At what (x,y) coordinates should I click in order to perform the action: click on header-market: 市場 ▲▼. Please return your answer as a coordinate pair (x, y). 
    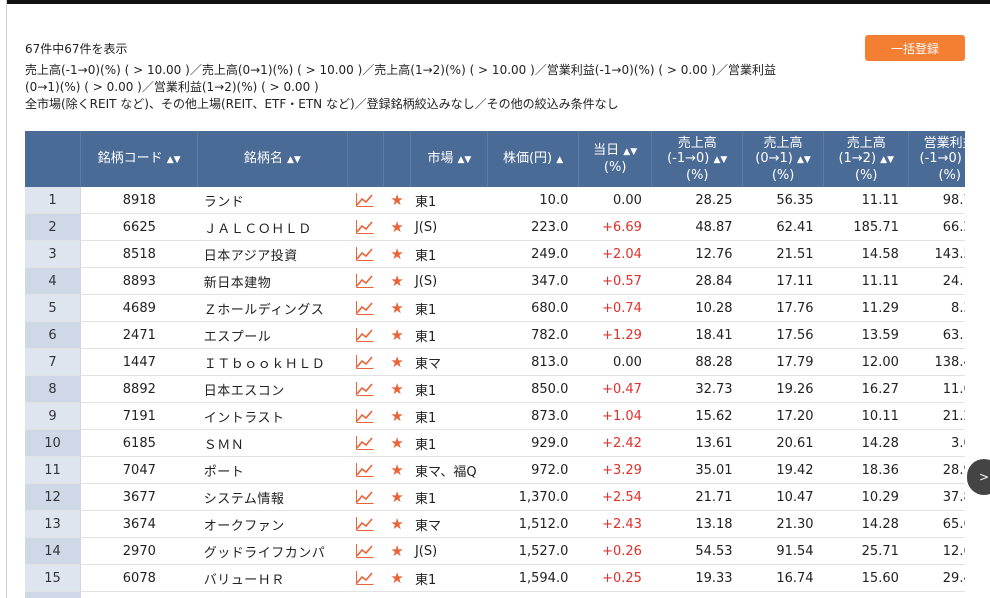
    Looking at the image, I should click on (449, 159).